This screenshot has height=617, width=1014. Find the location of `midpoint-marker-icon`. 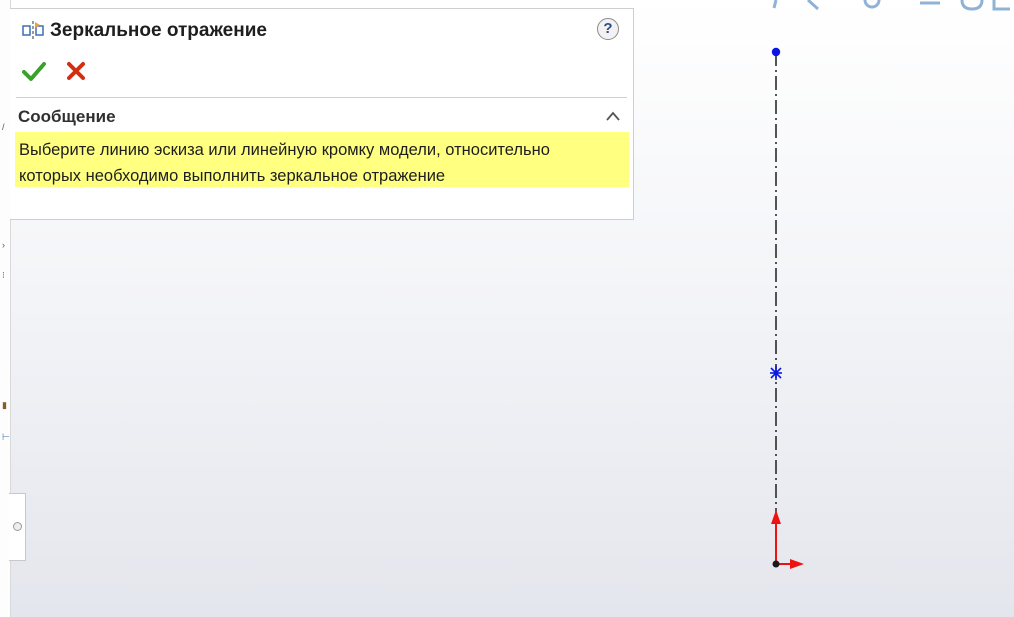

midpoint-marker-icon is located at coordinates (776, 373).